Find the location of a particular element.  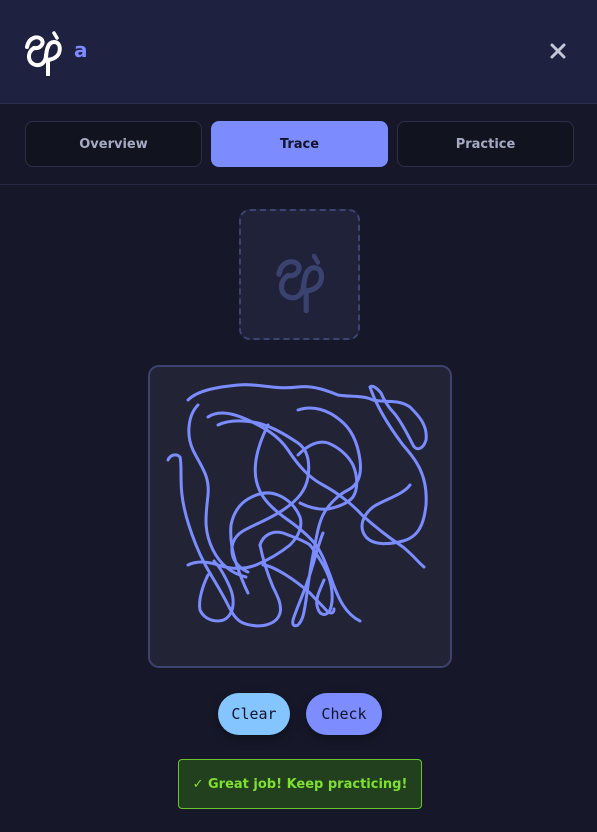

tab-bar: Overview Trace Practice is located at coordinates (298, 144).